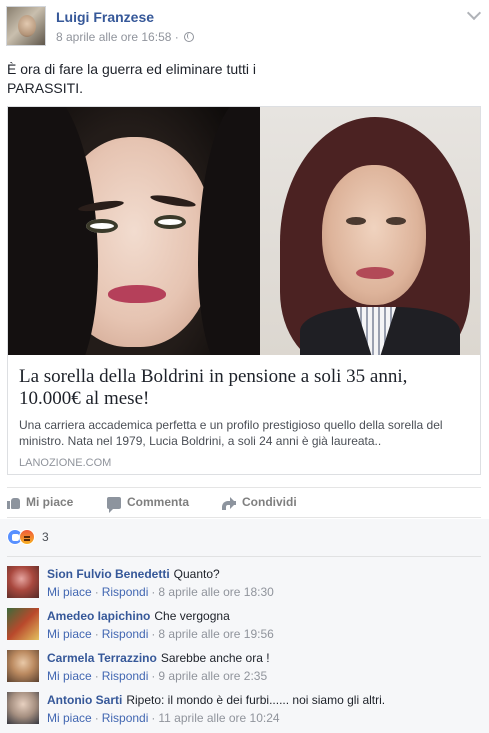 The image size is (489, 733). What do you see at coordinates (215, 634) in the screenshot?
I see `comment-date: 8 aprile alle ore 19:56` at bounding box center [215, 634].